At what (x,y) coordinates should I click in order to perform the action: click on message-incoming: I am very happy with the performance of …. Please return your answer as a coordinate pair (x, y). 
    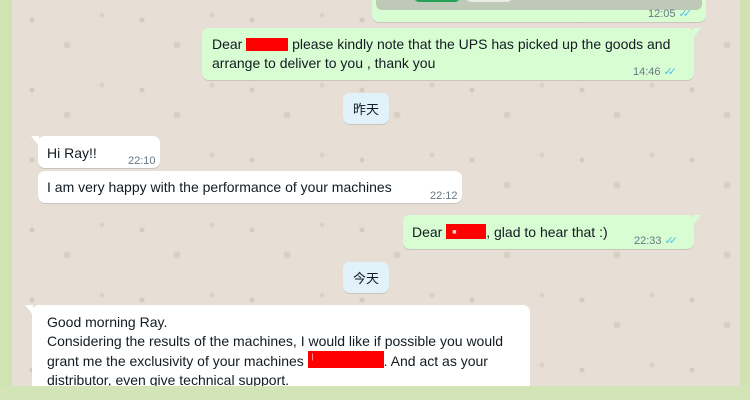
    Looking at the image, I should click on (250, 187).